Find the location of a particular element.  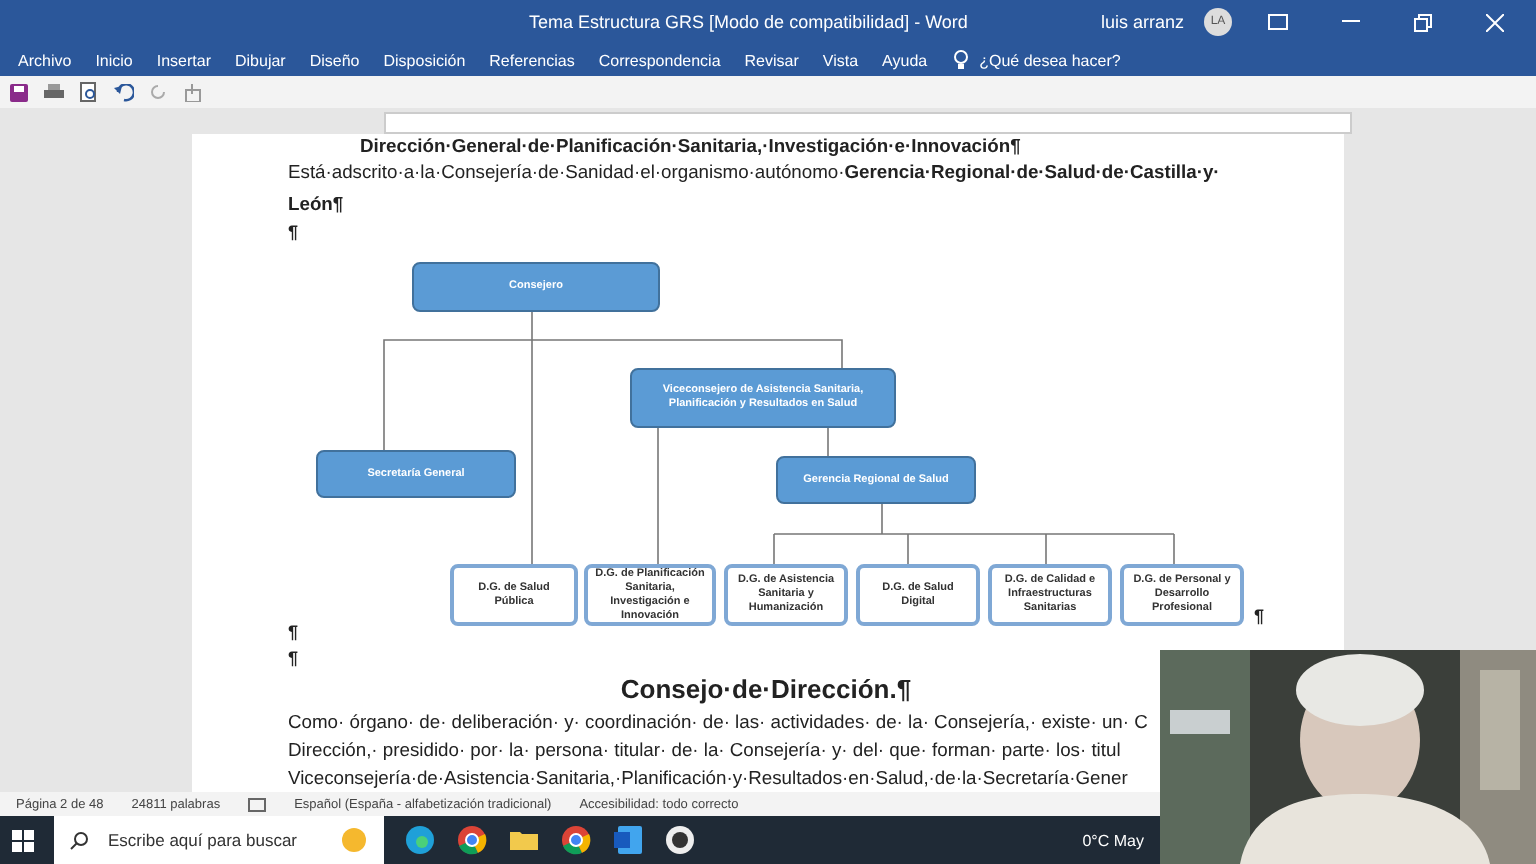

user-name: luis arranz is located at coordinates (1142, 22).